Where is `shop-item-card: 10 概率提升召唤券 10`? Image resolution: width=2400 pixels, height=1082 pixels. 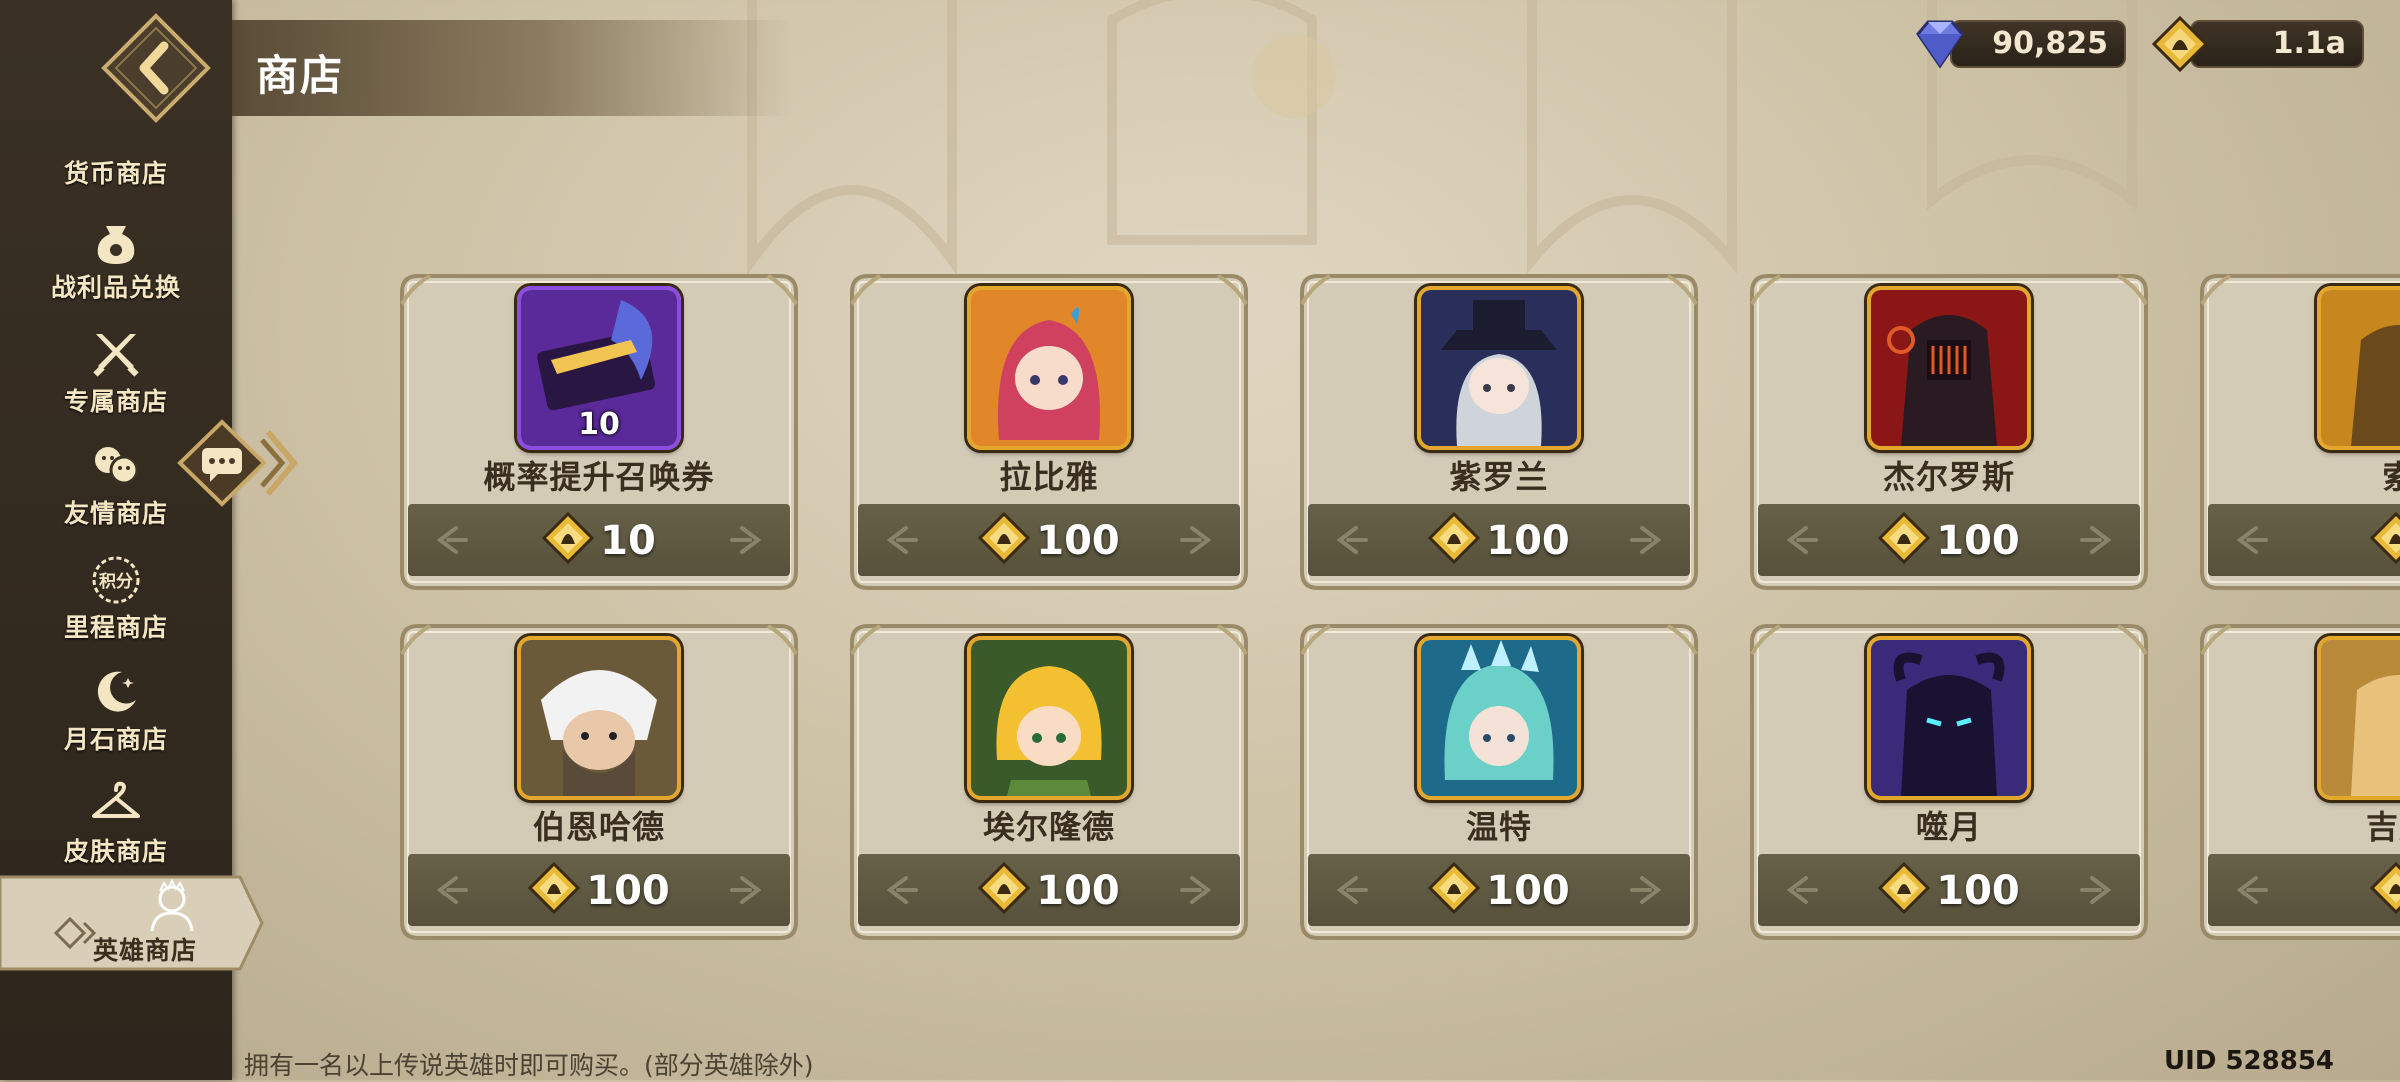
shop-item-card: 10 概率提升召唤券 10 is located at coordinates (599, 432).